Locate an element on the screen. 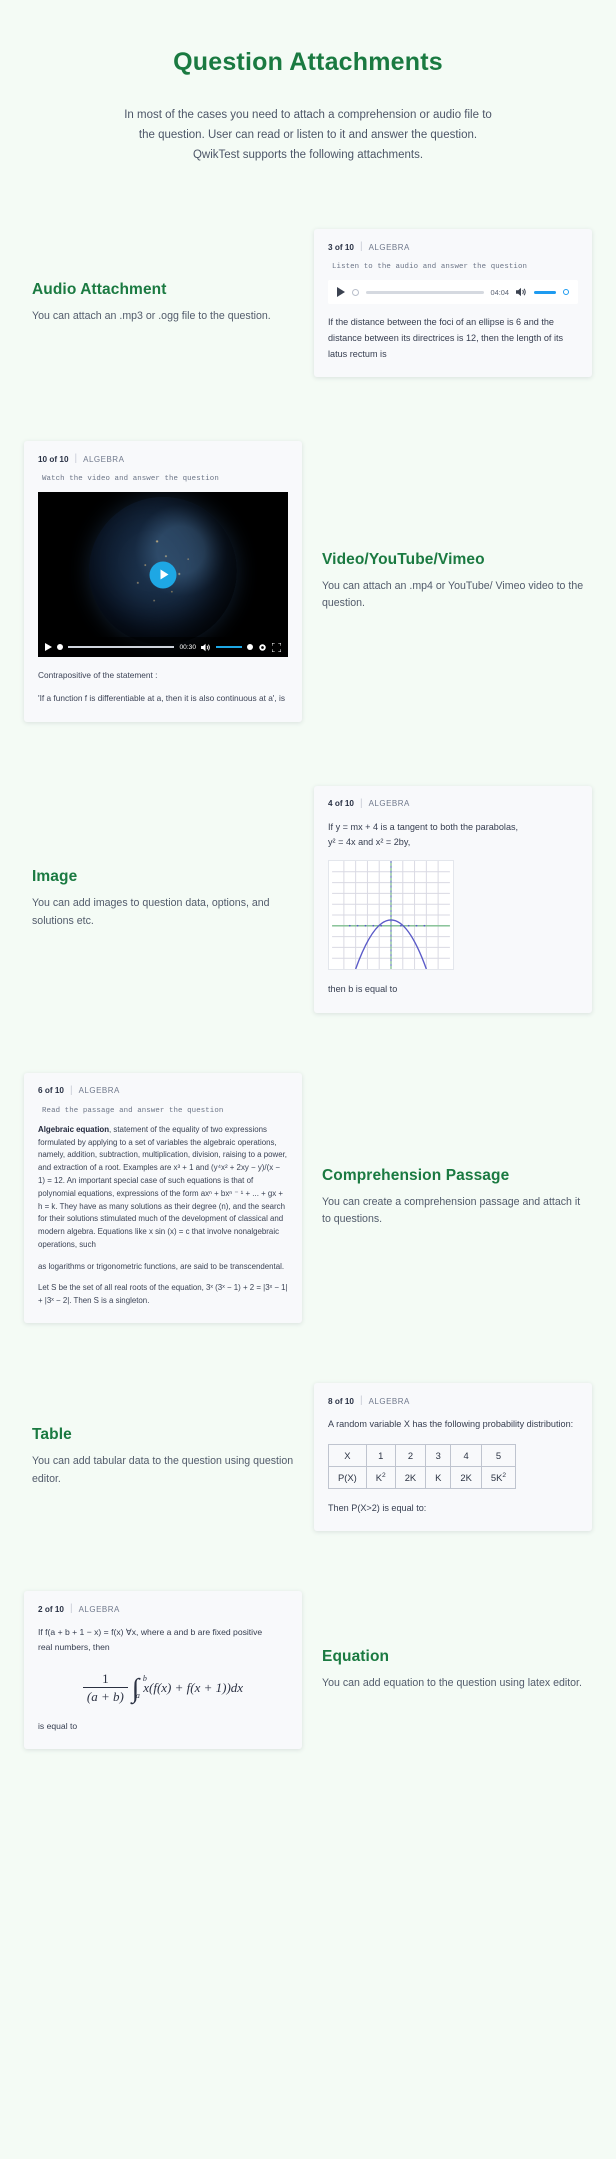 Image resolution: width=616 pixels, height=2159 pixels. audio-progress-track is located at coordinates (425, 292).